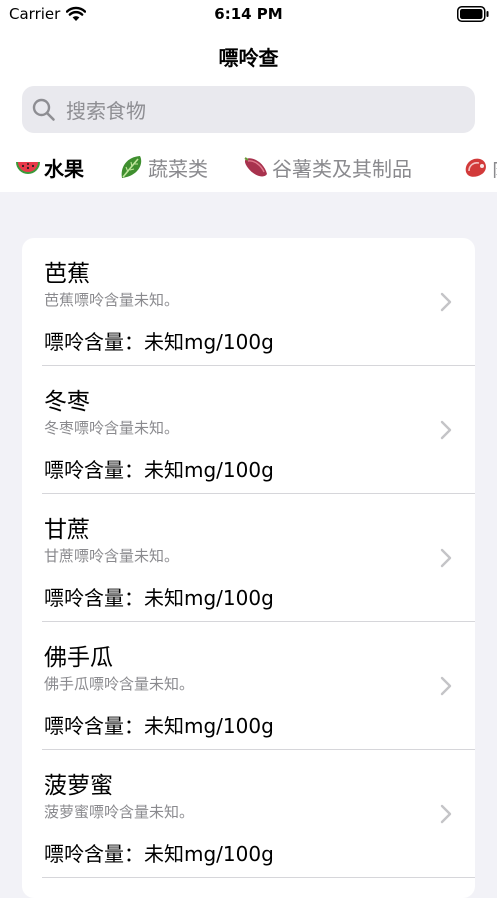  I want to click on list-item: 菠萝蜜 菠萝蜜嘌呤含量未知。 嘌呤含量：未知mg/100g, so click(248, 814).